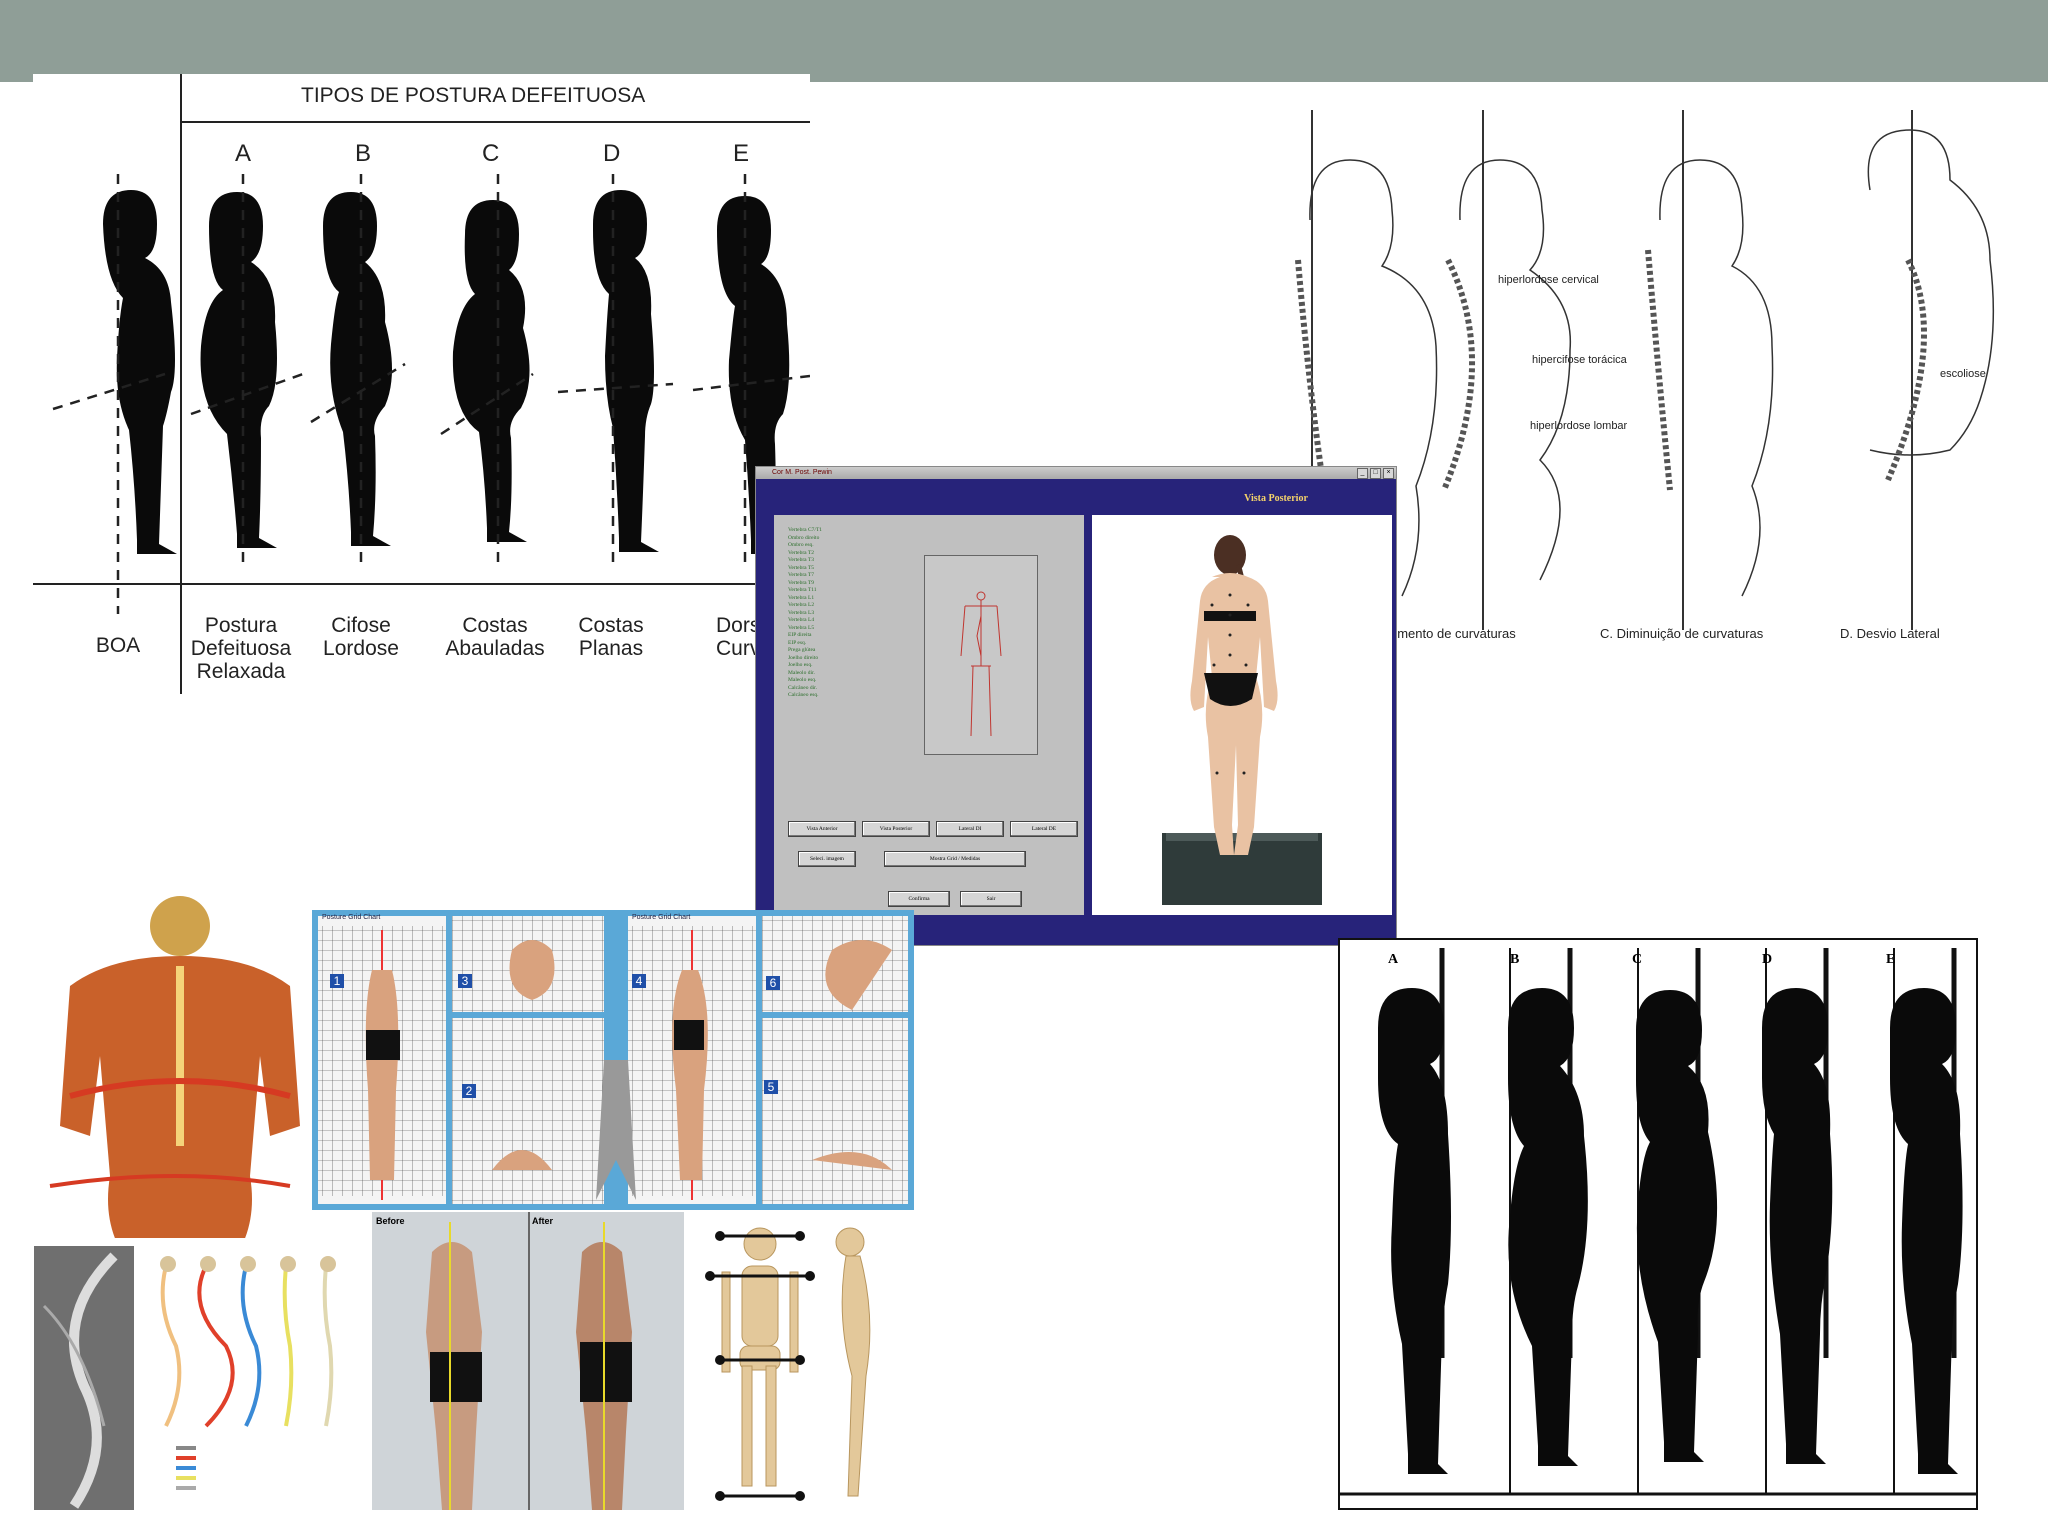  Describe the element at coordinates (805, 689) in the screenshot. I see `landmark-item: Calcâneo dir.` at that location.